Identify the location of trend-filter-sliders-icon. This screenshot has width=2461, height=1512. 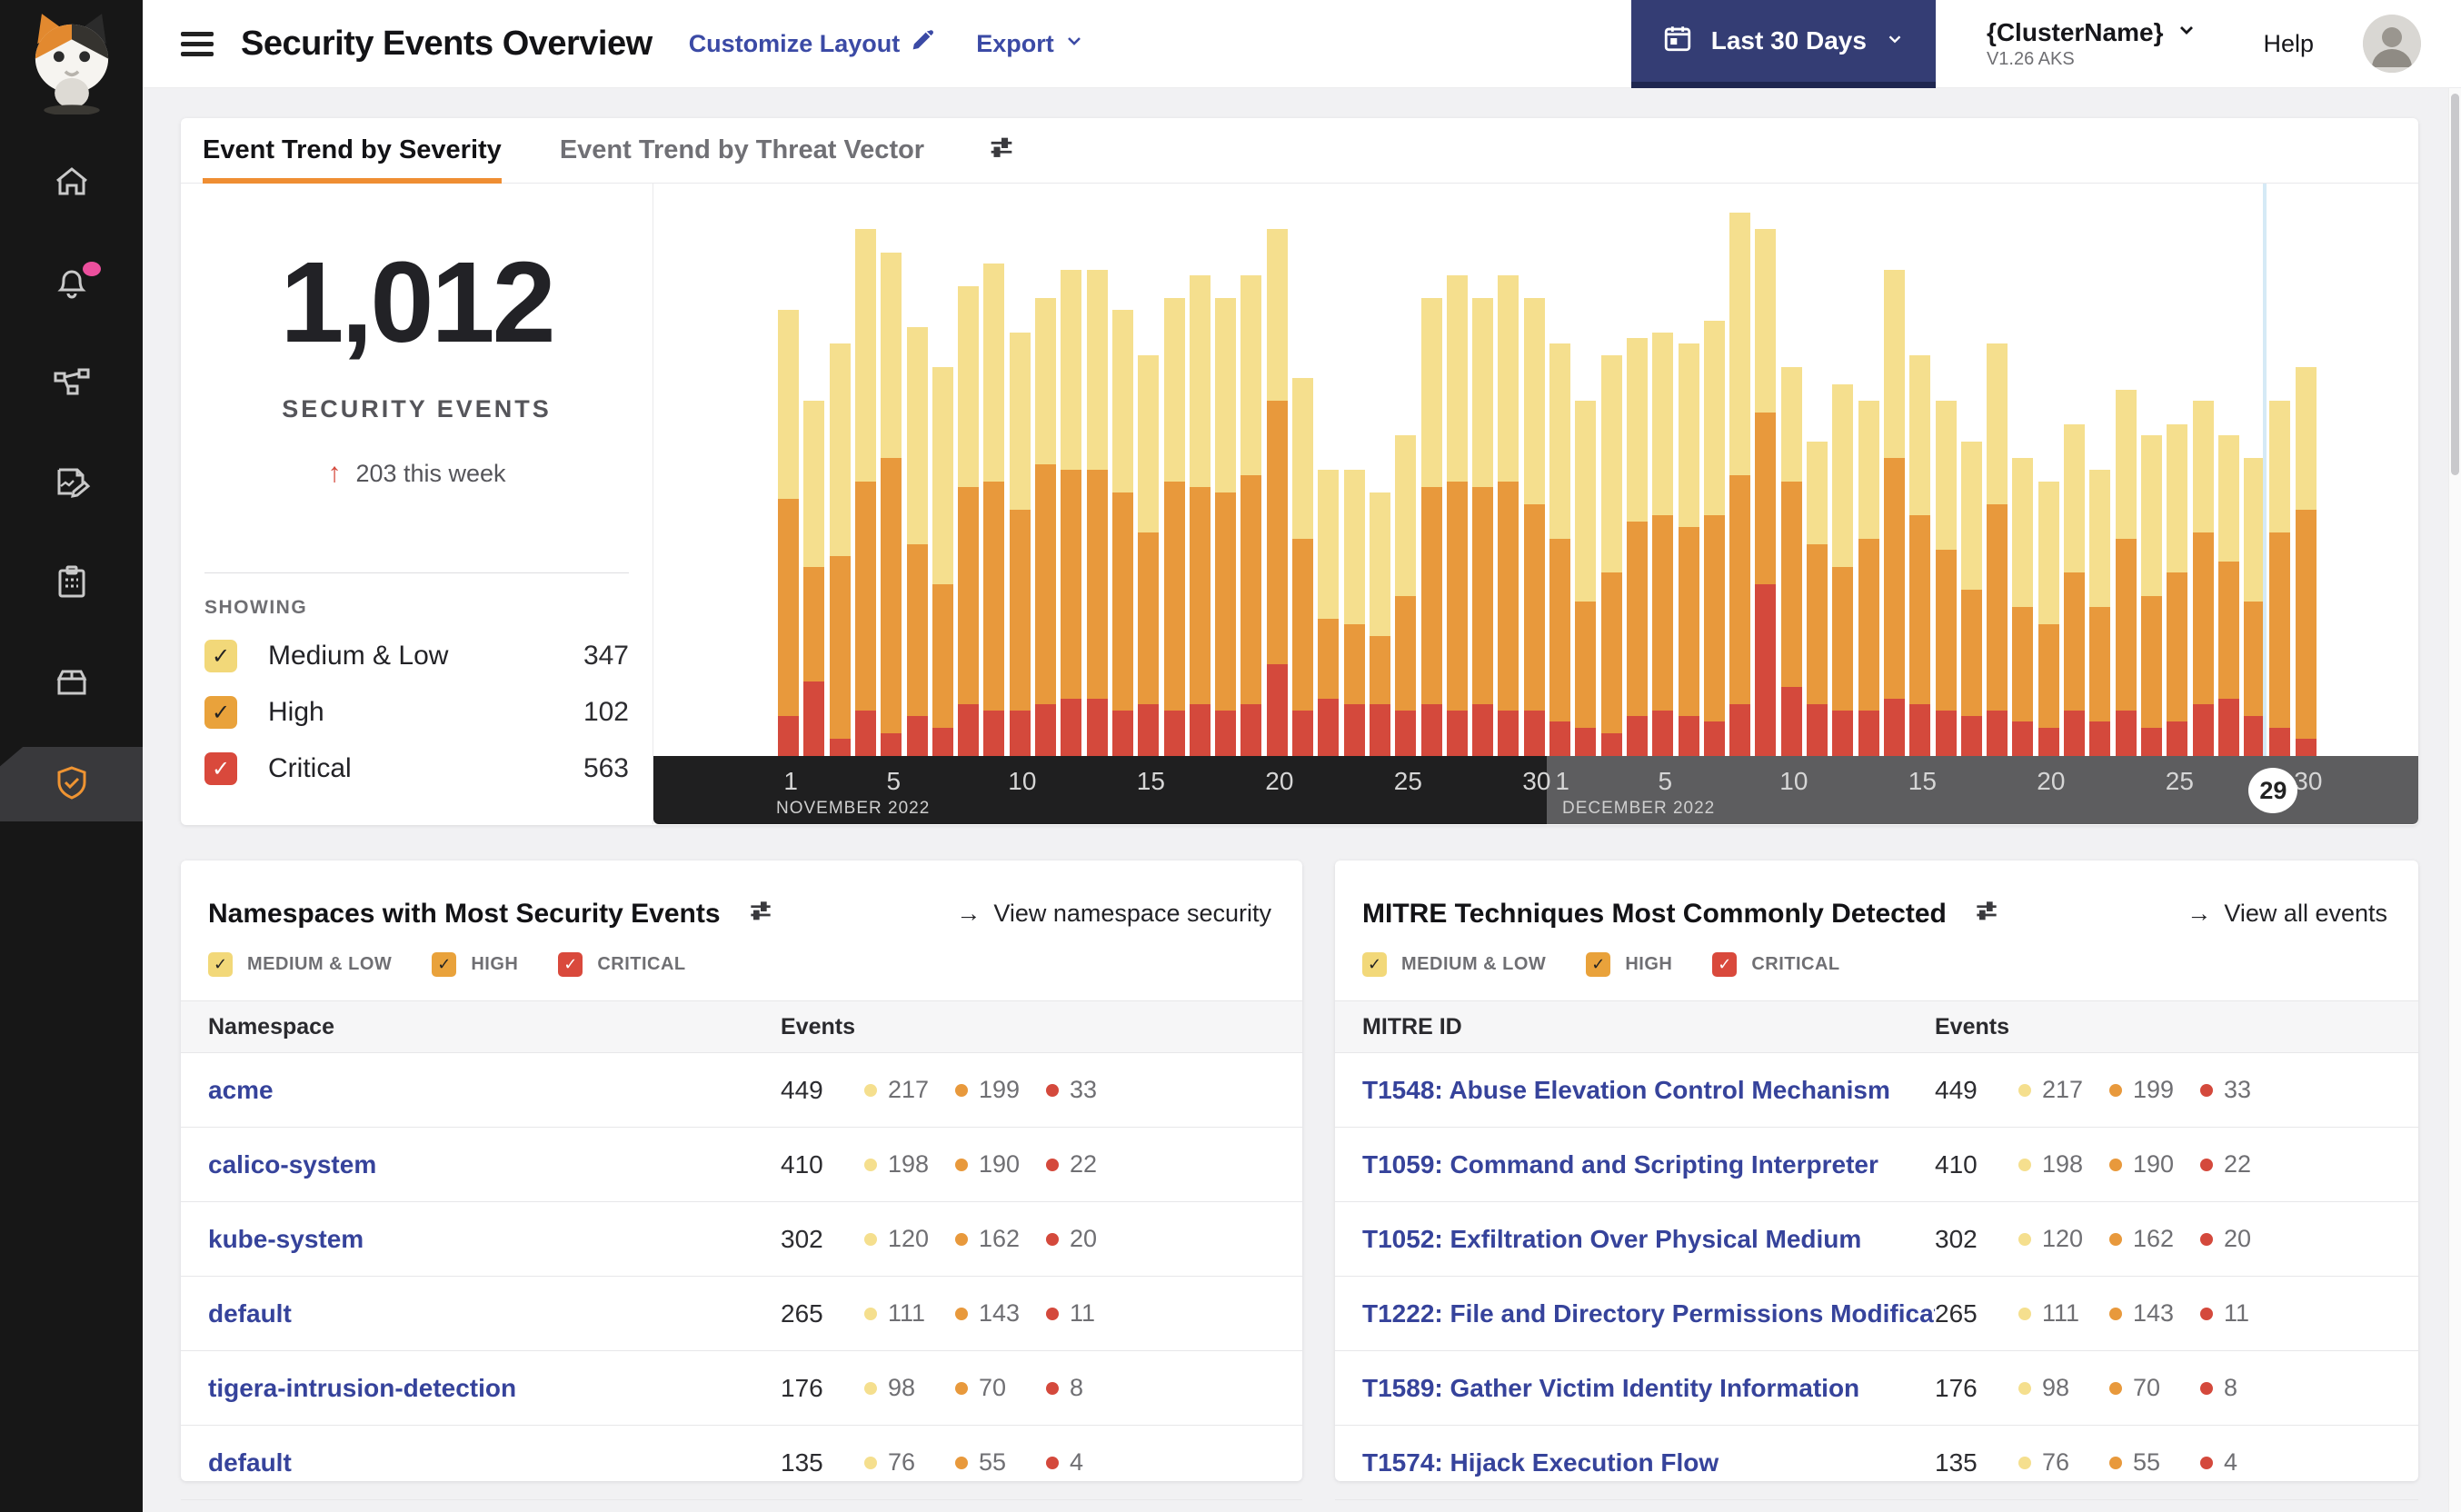
(1001, 150).